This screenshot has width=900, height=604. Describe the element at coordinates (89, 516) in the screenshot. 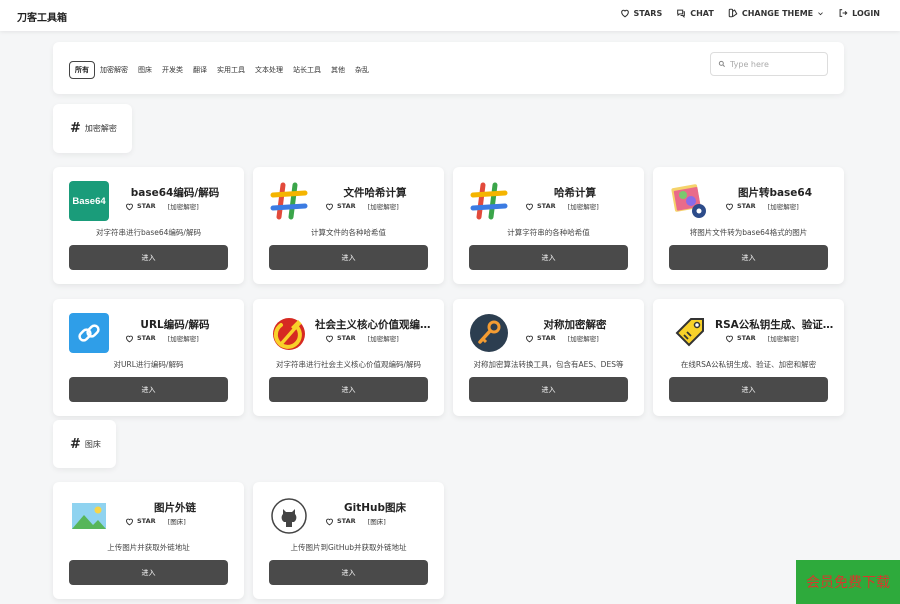

I see `picture-icon` at that location.